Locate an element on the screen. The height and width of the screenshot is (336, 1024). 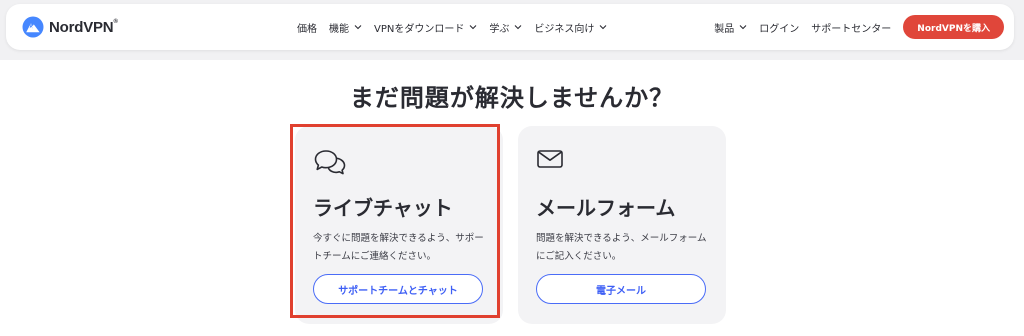
nav-products: 製品 is located at coordinates (730, 27).